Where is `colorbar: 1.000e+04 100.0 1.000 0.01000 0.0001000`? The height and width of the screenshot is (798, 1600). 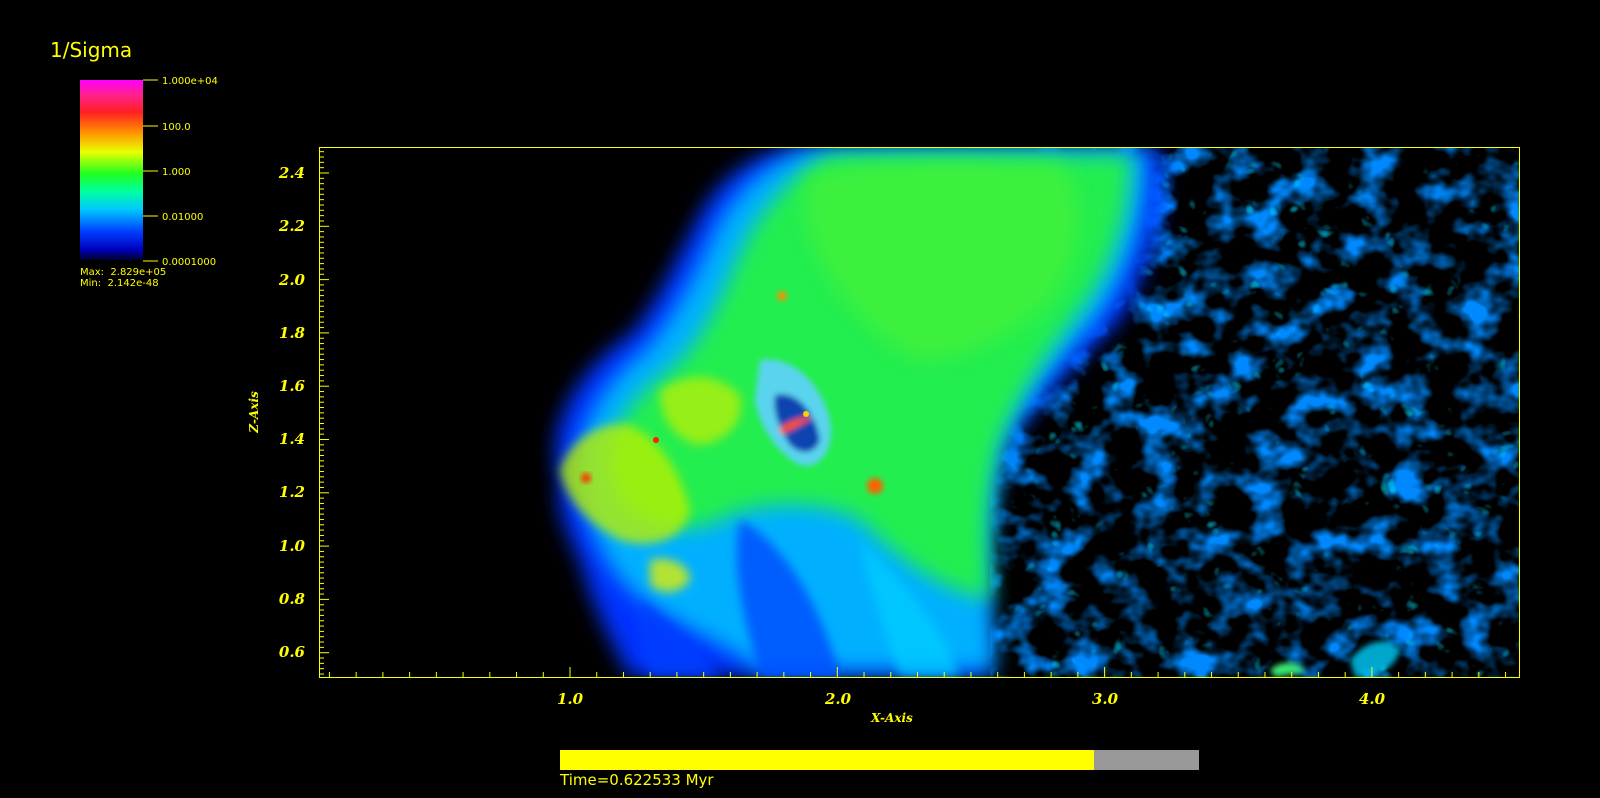 colorbar: 1.000e+04 100.0 1.000 0.01000 0.0001000 is located at coordinates (149, 172).